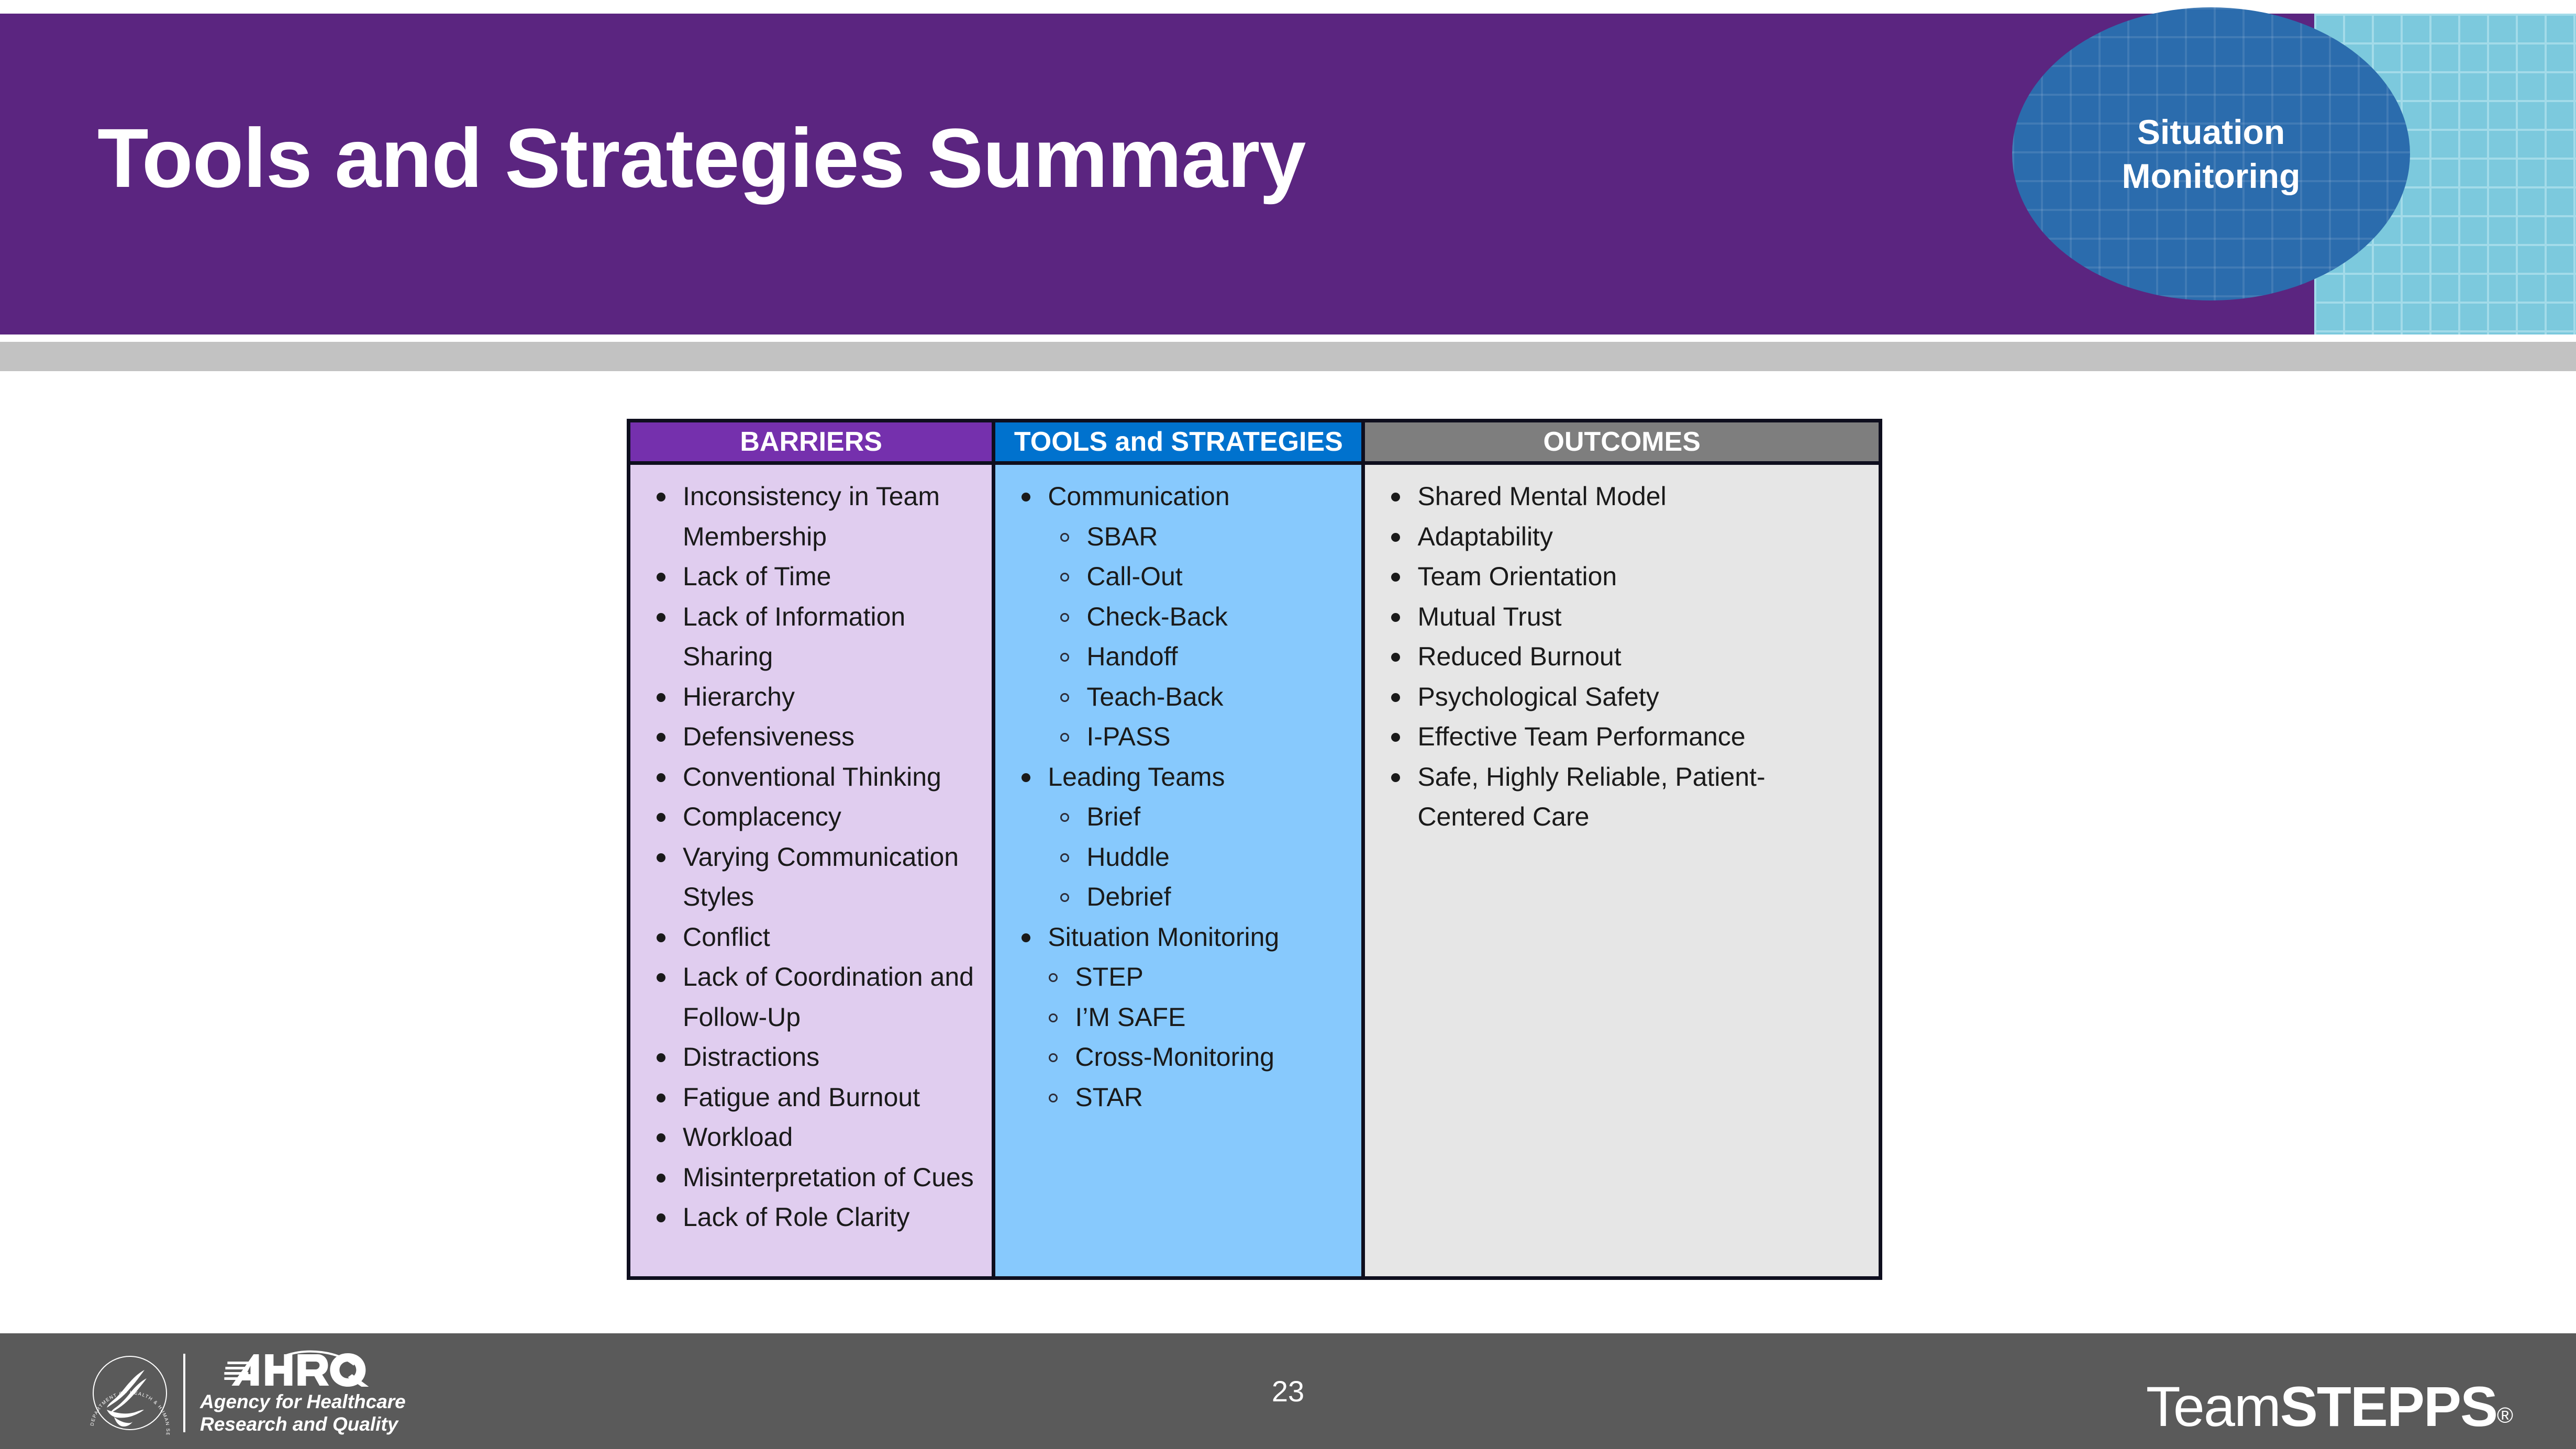 The width and height of the screenshot is (2576, 1449). What do you see at coordinates (1180, 1097) in the screenshot?
I see `list-item: STAR` at bounding box center [1180, 1097].